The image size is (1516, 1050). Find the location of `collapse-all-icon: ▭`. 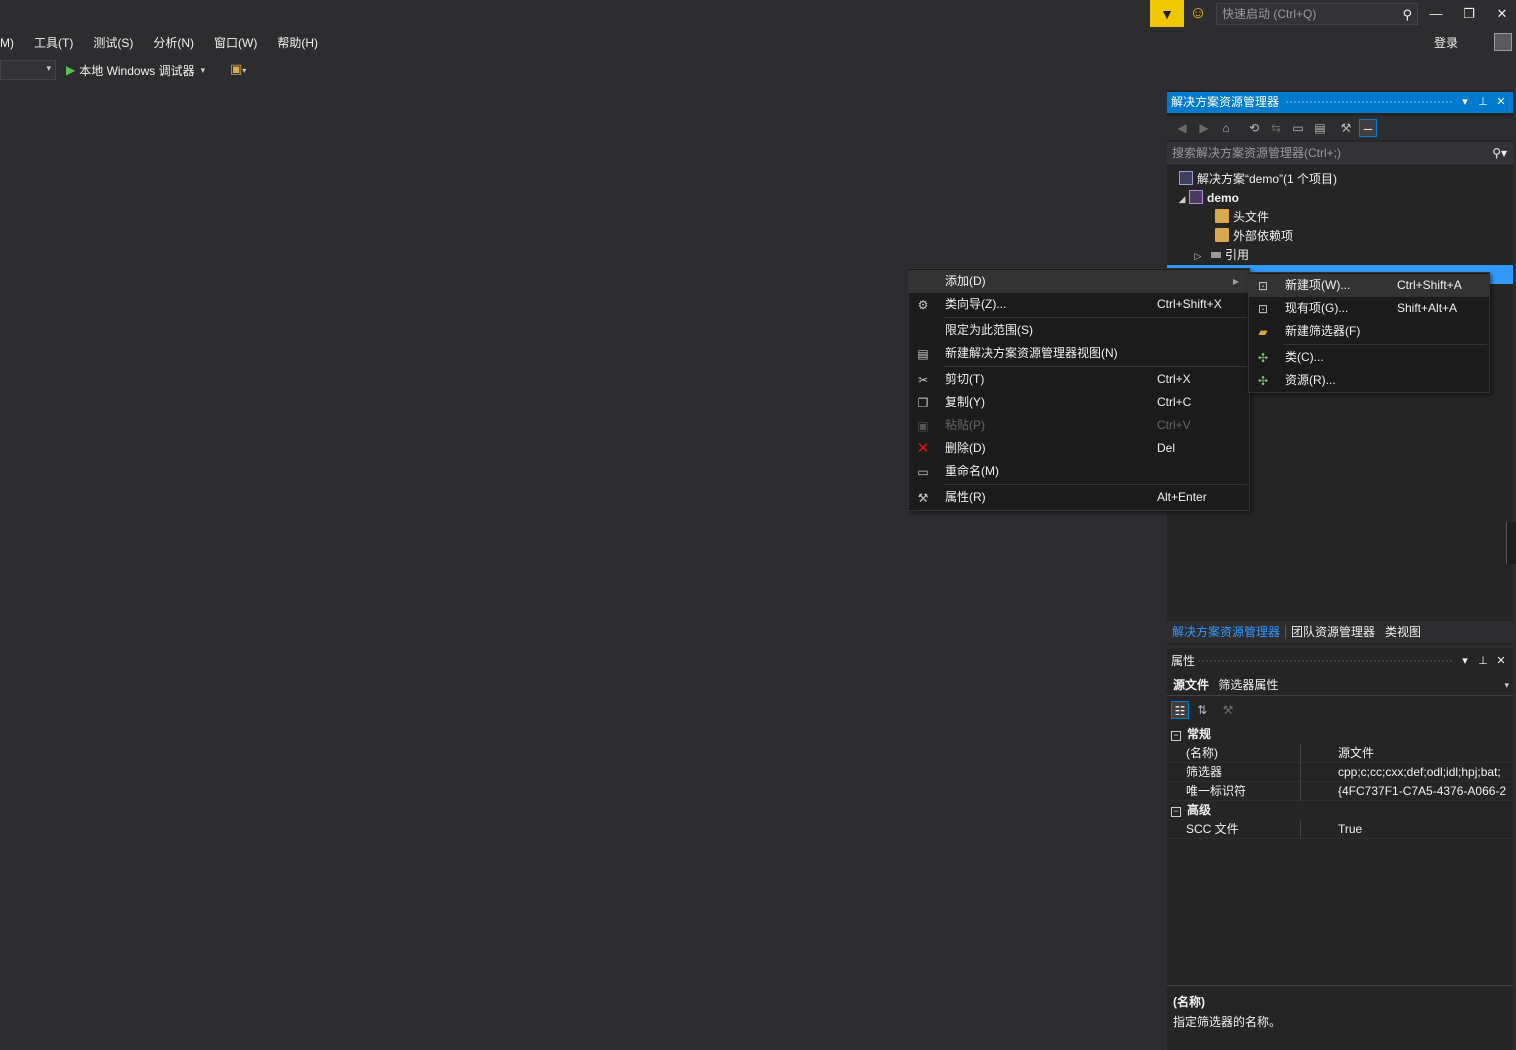

collapse-all-icon: ▭ is located at coordinates (1298, 128).